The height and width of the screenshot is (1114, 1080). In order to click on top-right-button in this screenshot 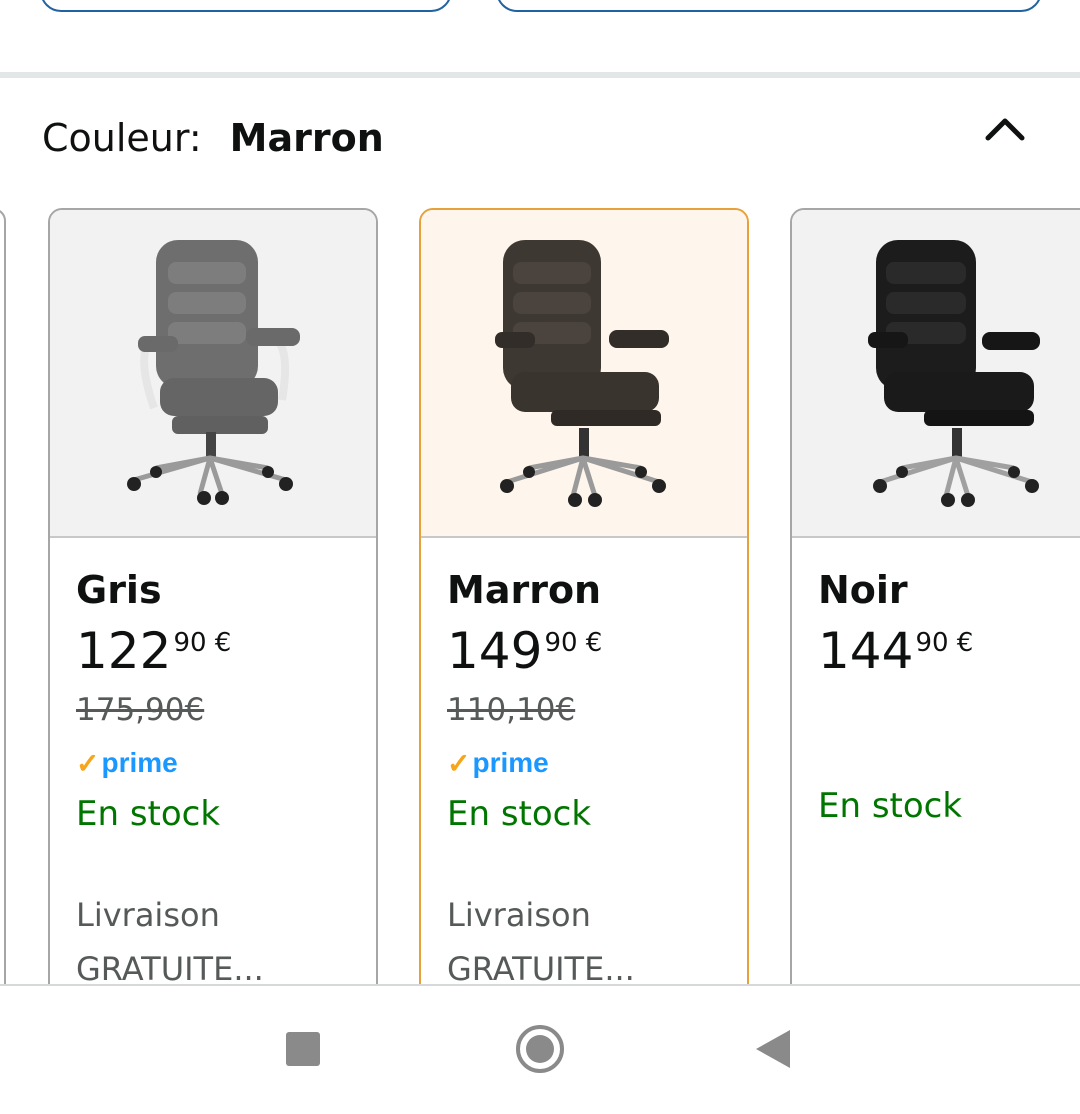, I will do `click(769, 6)`.